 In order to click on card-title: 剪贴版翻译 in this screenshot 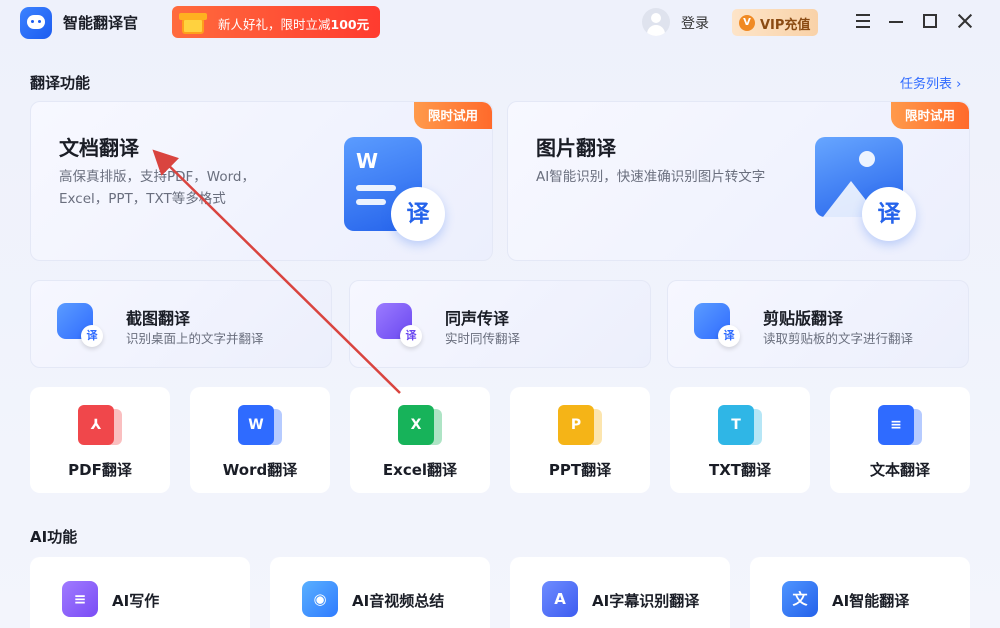, I will do `click(803, 318)`.